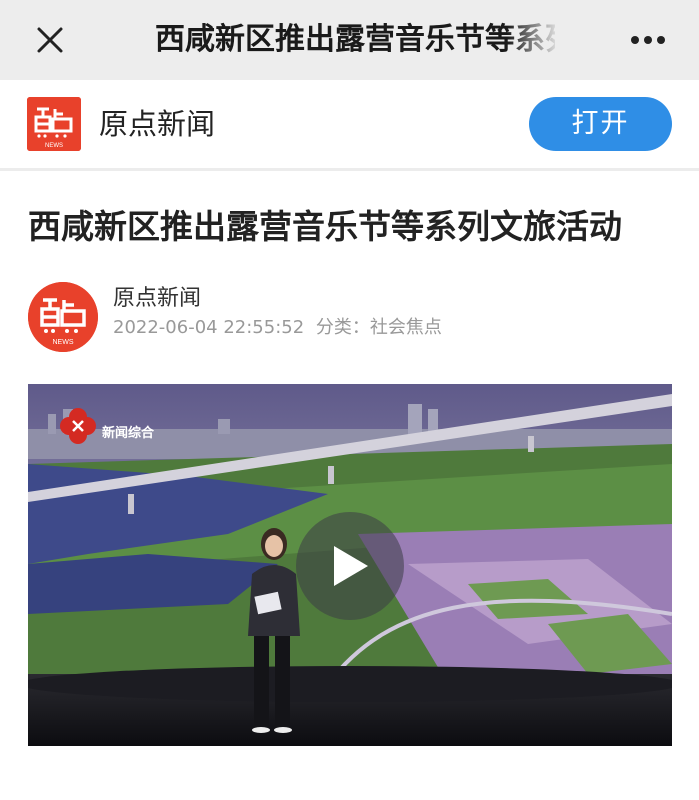 Image resolution: width=699 pixels, height=800 pixels. I want to click on category-value: 社会焦点, so click(405, 327).